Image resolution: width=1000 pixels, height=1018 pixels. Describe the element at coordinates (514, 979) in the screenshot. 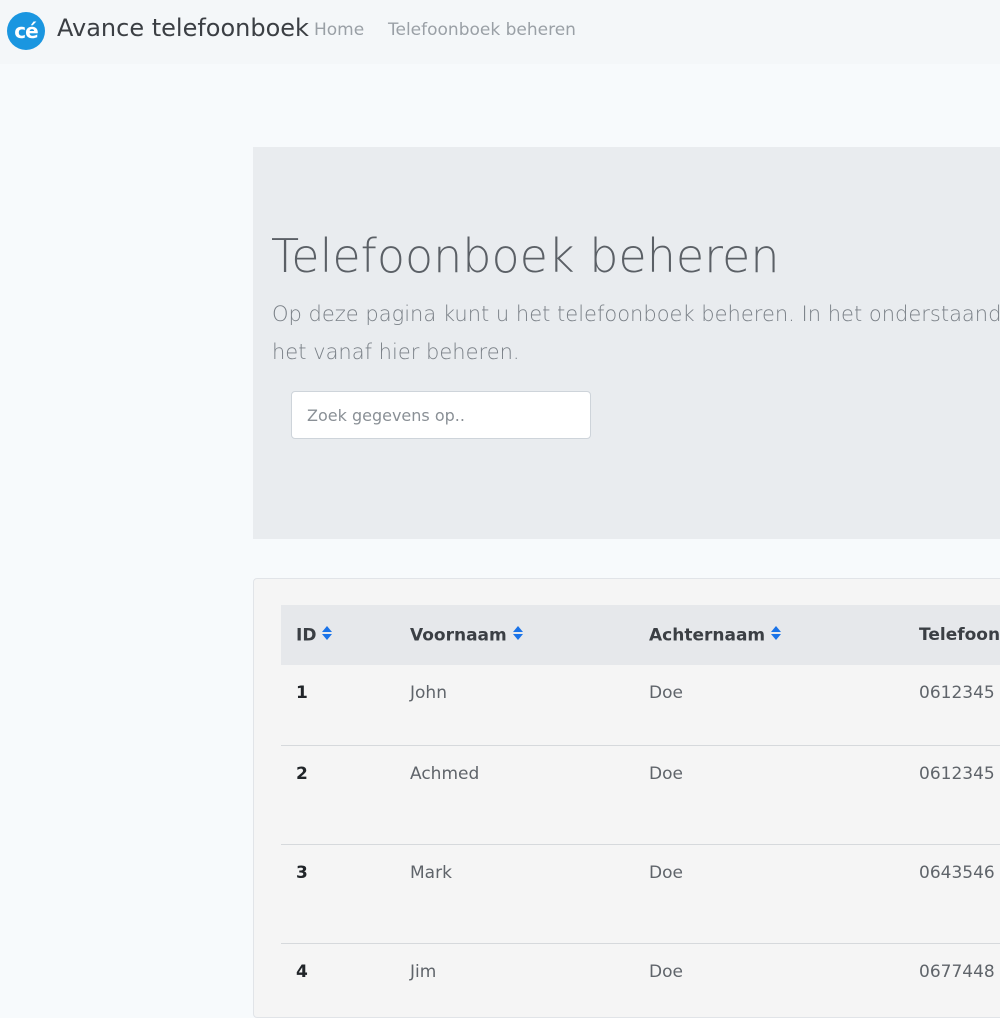

I see `cell-voornaam: Jim` at that location.